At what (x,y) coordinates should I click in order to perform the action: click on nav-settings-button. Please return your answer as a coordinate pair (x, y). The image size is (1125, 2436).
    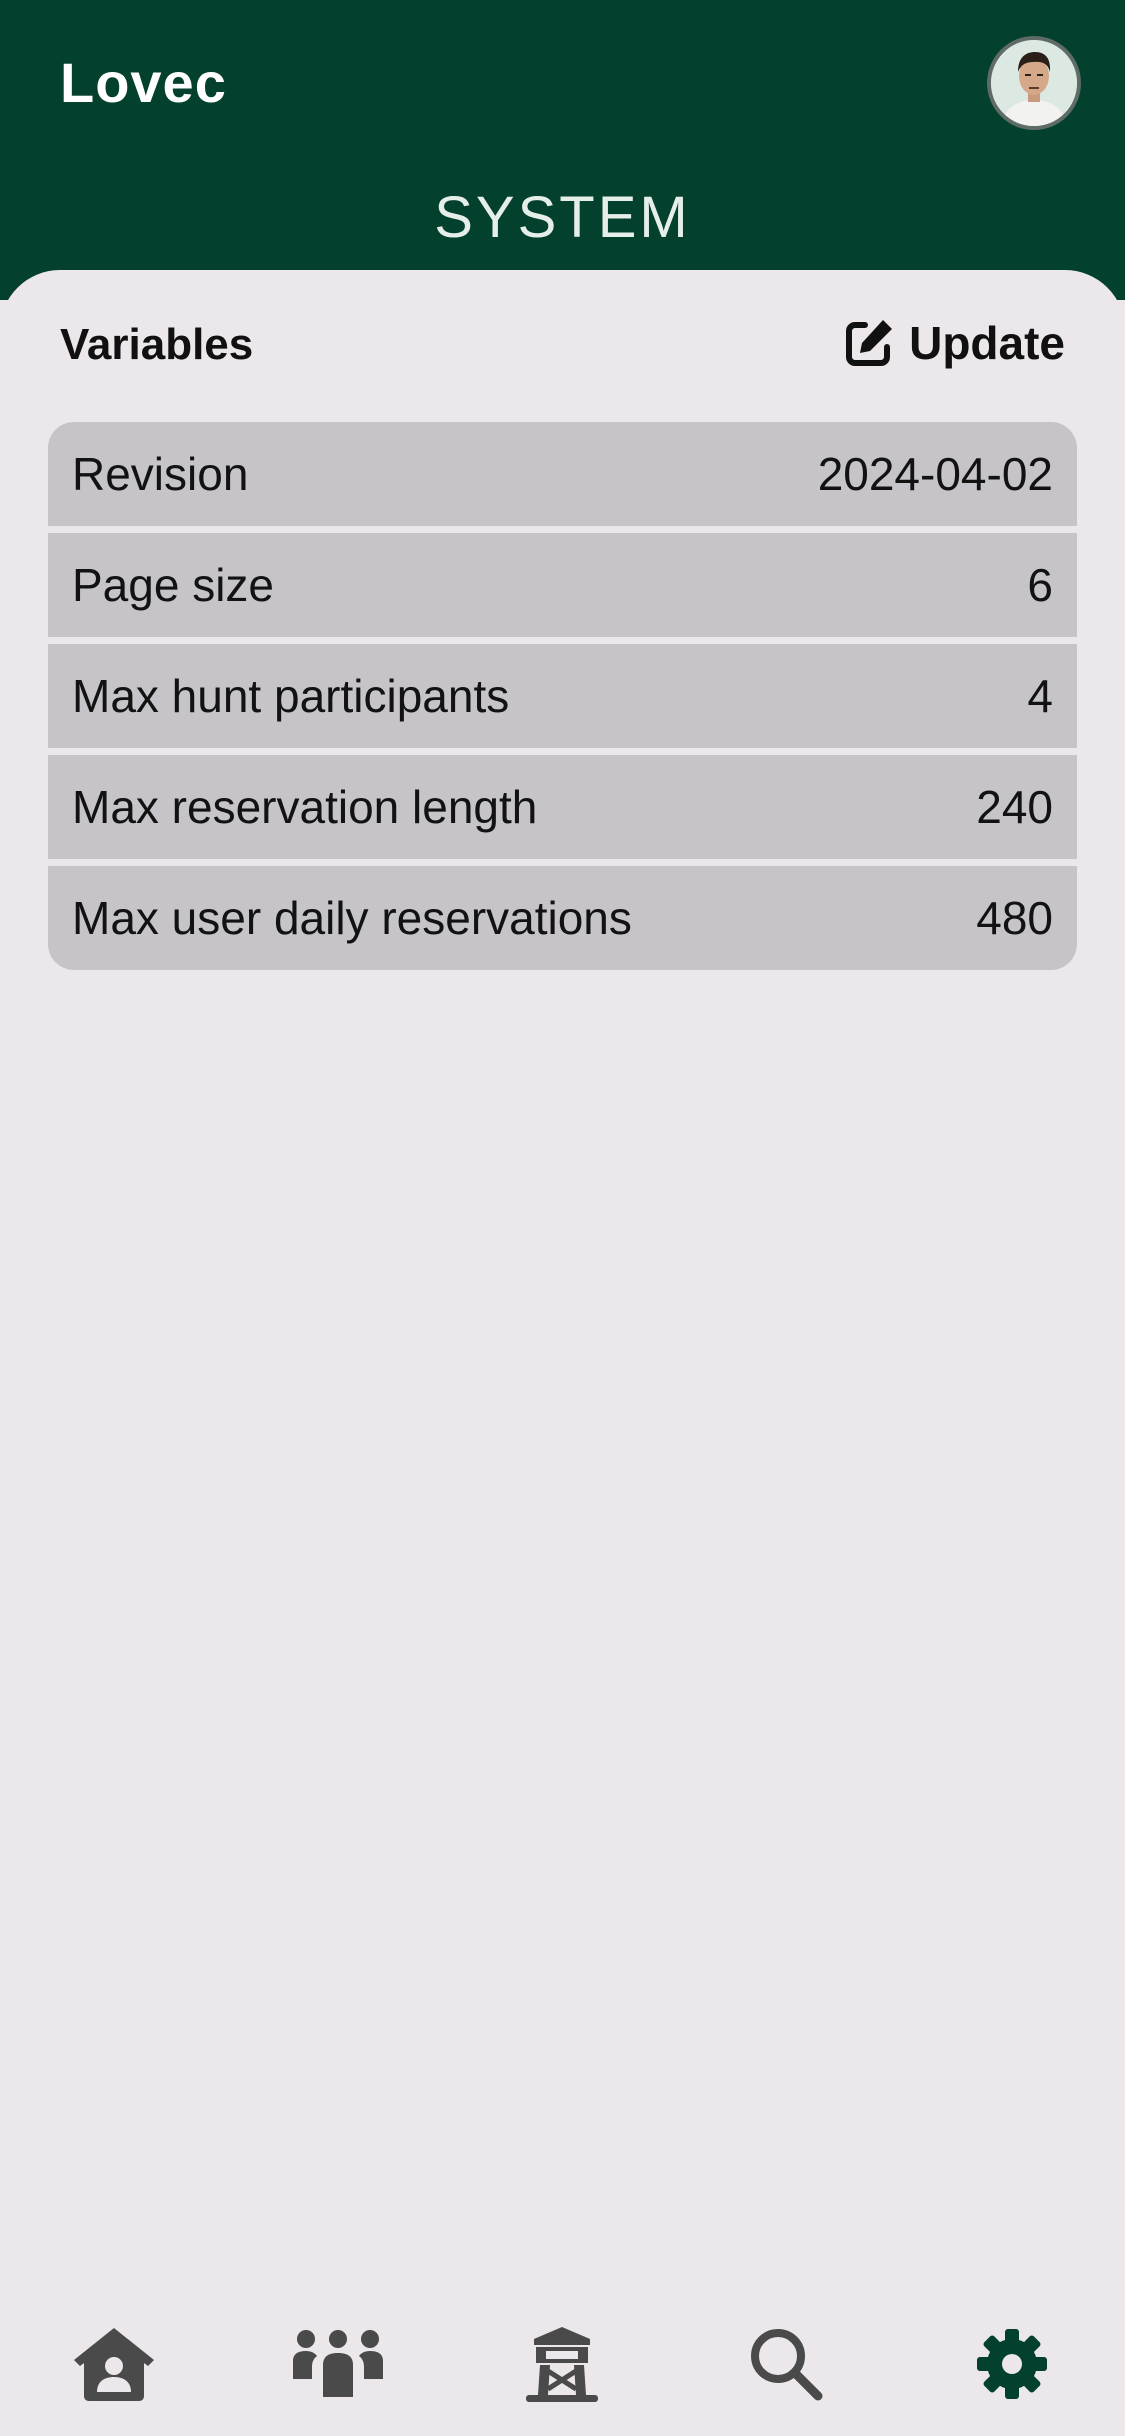
    Looking at the image, I should click on (1012, 2364).